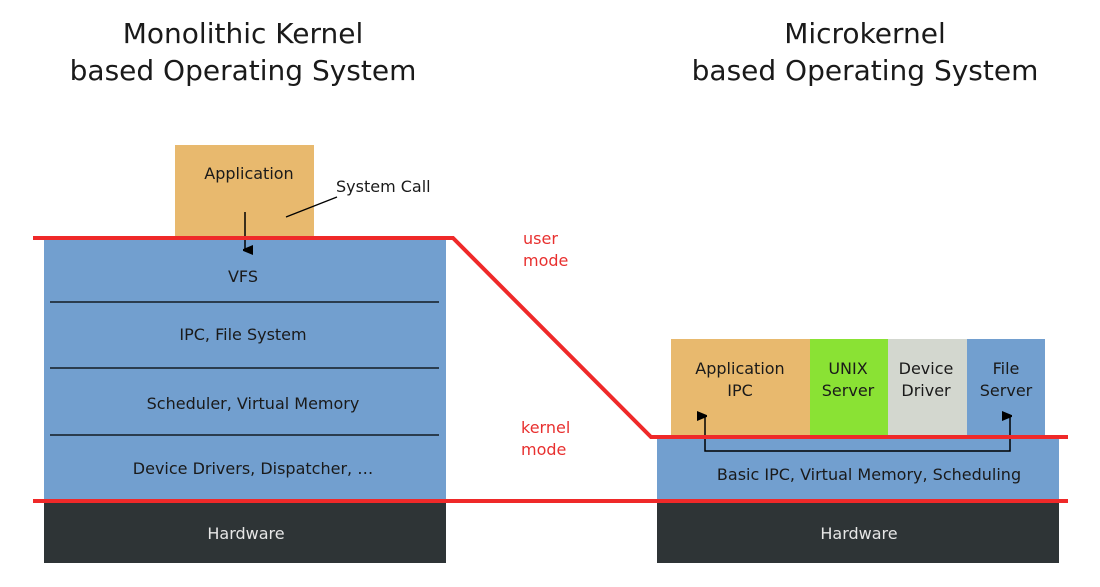 Image resolution: width=1100 pixels, height=587 pixels. Describe the element at coordinates (545, 427) in the screenshot. I see `kernel-mode-line1: kernel` at that location.